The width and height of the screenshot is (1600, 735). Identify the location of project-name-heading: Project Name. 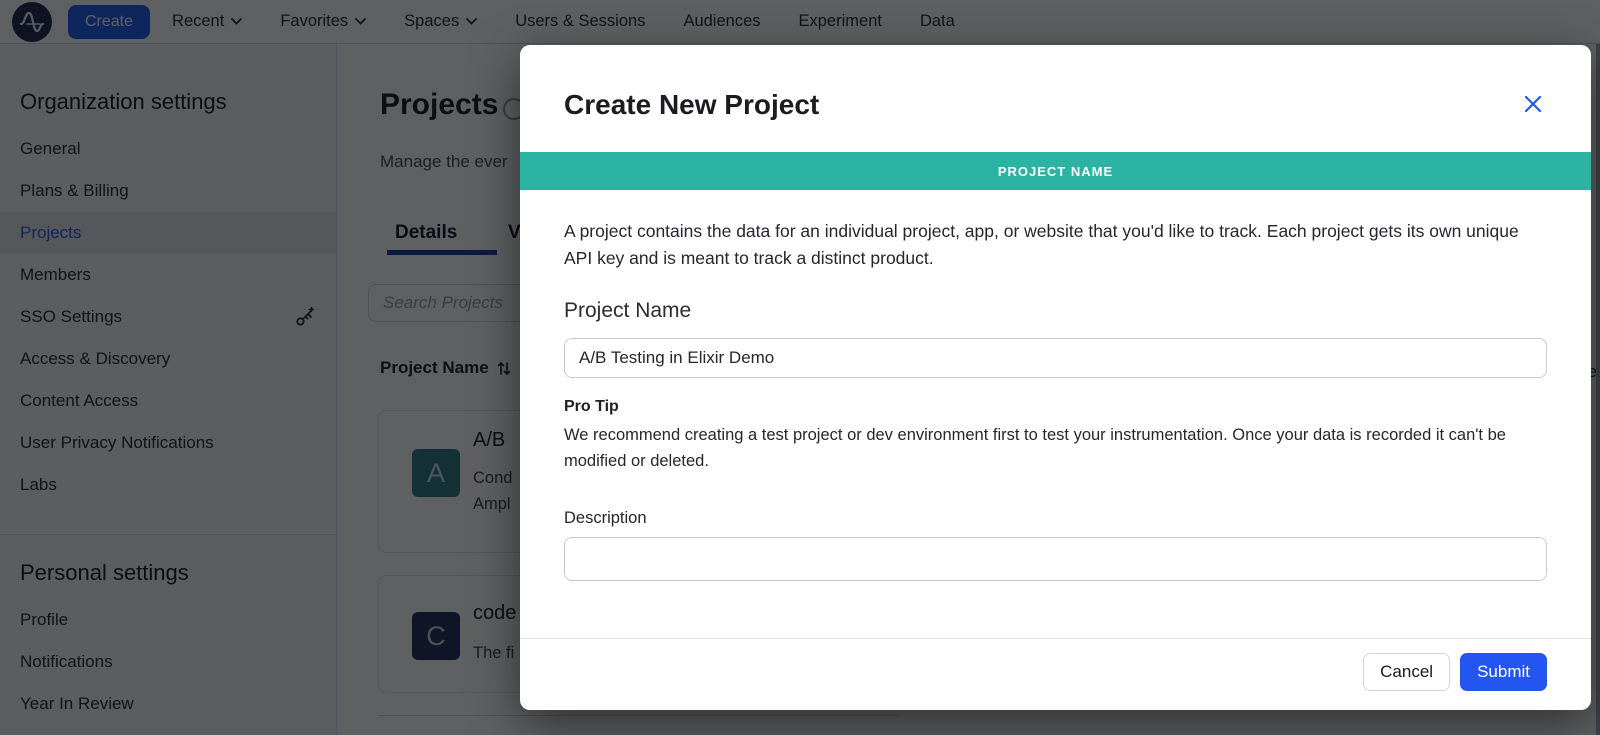
(628, 310).